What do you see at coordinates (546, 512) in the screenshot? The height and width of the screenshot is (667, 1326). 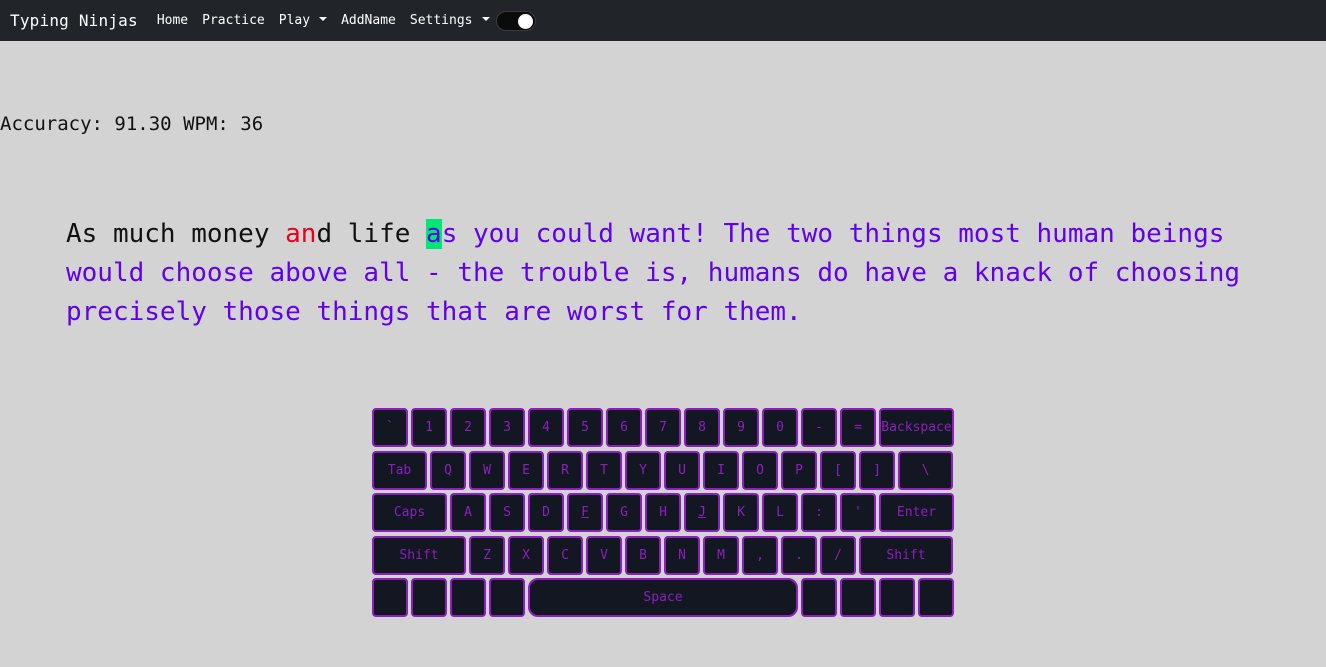 I see `key-d: D` at bounding box center [546, 512].